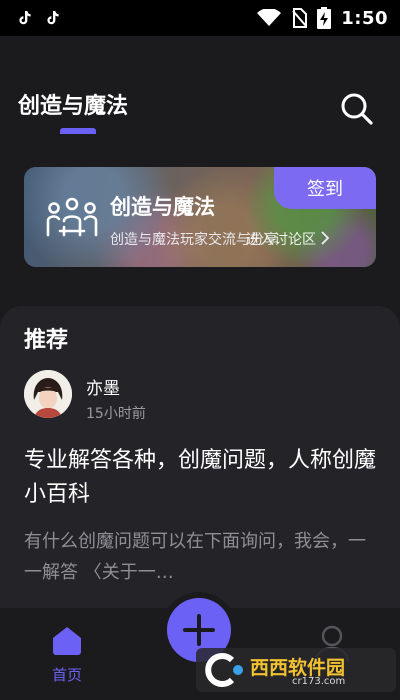 The height and width of the screenshot is (700, 400). I want to click on watermark-url: cr173.com, so click(319, 681).